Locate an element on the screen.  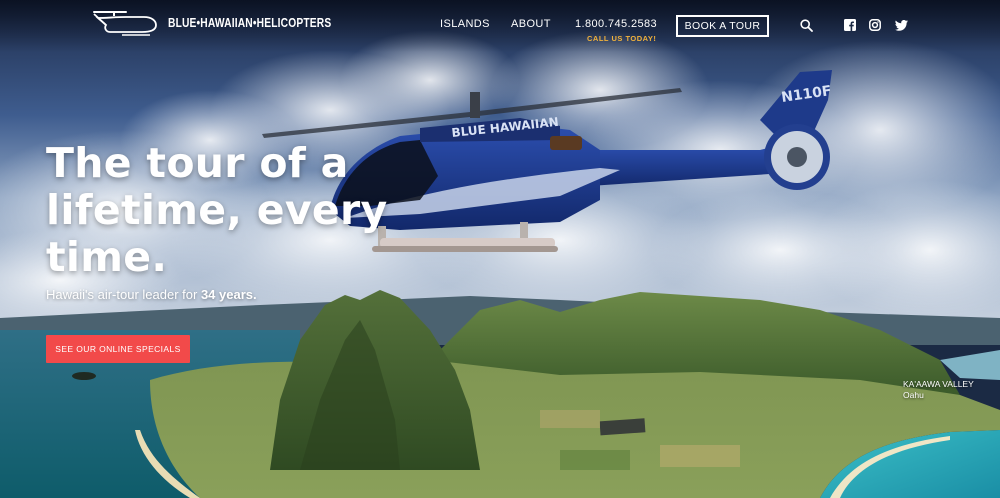
phone-note: CALL US TODAY! is located at coordinates (622, 38).